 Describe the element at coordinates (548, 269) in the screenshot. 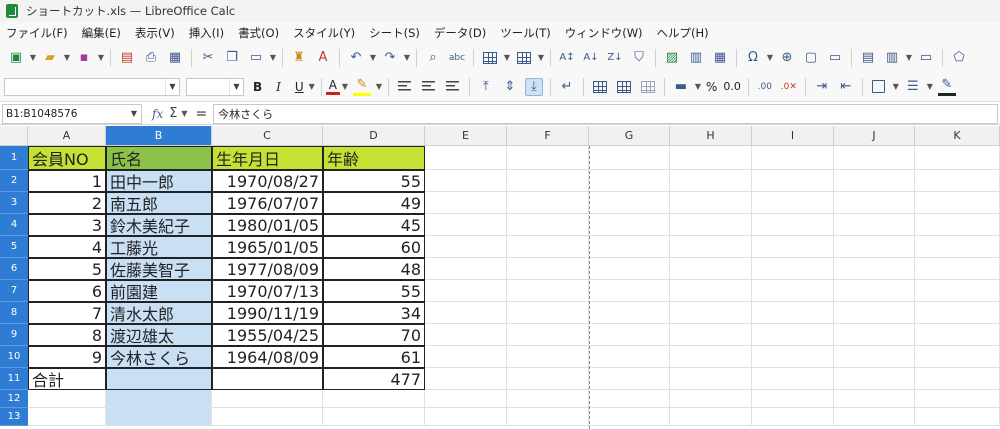

I see `cell-f6` at that location.